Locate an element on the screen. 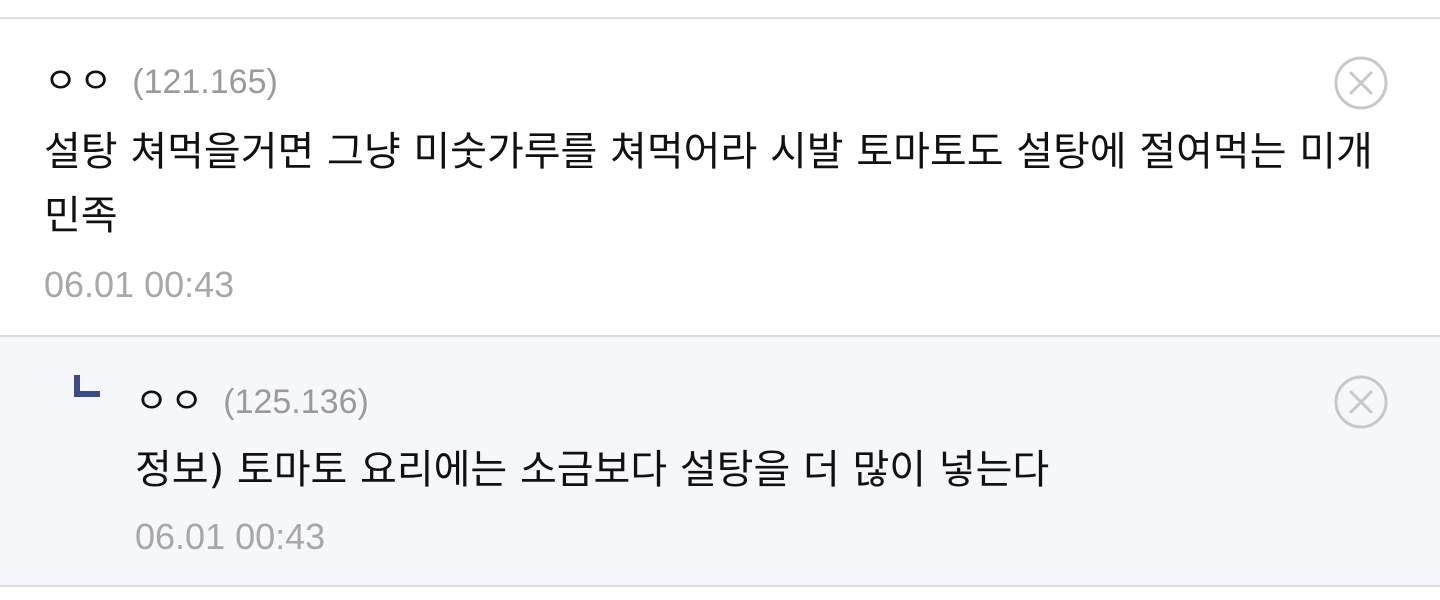  reply-timestamp: 06.01 00:43 is located at coordinates (230, 536).